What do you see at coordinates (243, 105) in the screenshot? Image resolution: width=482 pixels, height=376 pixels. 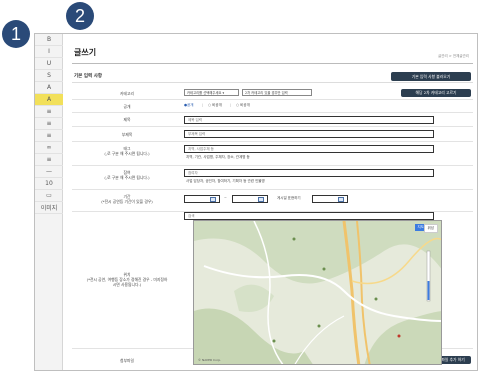 I see `visibility-hidden-radio: ○ 비공개` at bounding box center [243, 105].